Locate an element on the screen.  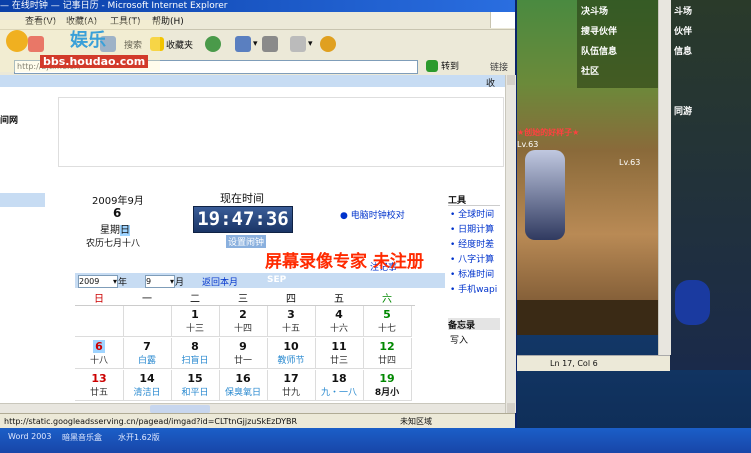
calendar-lunar-label: 廿五 is located at coordinates (98, 393).